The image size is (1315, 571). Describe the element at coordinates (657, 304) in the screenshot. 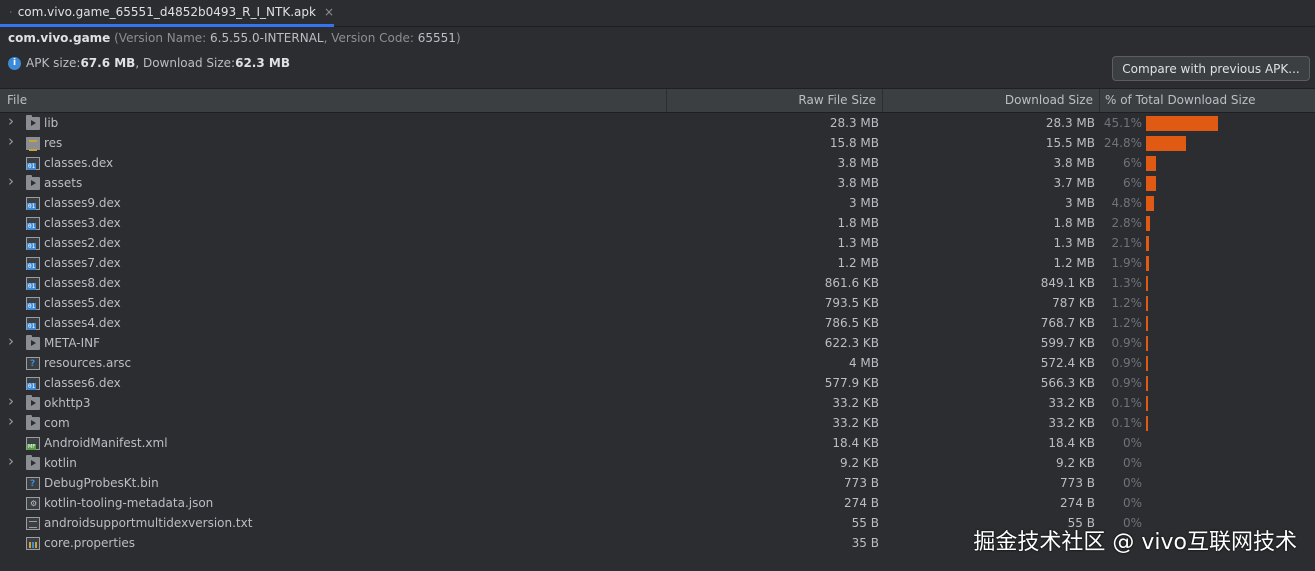

I see `table-row: classes5.dex 793.5 KB 787 KB 1.2%` at that location.